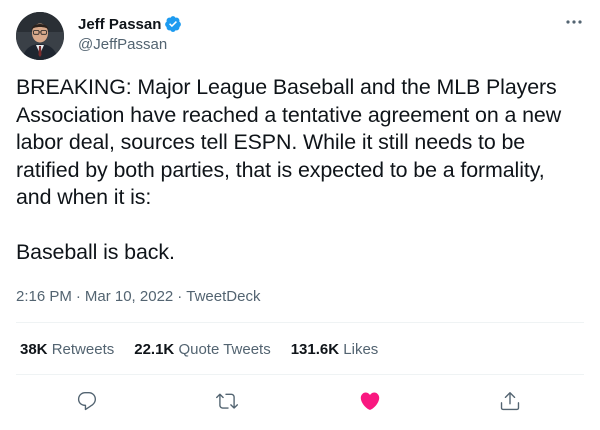 This screenshot has width=600, height=430. I want to click on retweets-label: Retweets, so click(83, 349).